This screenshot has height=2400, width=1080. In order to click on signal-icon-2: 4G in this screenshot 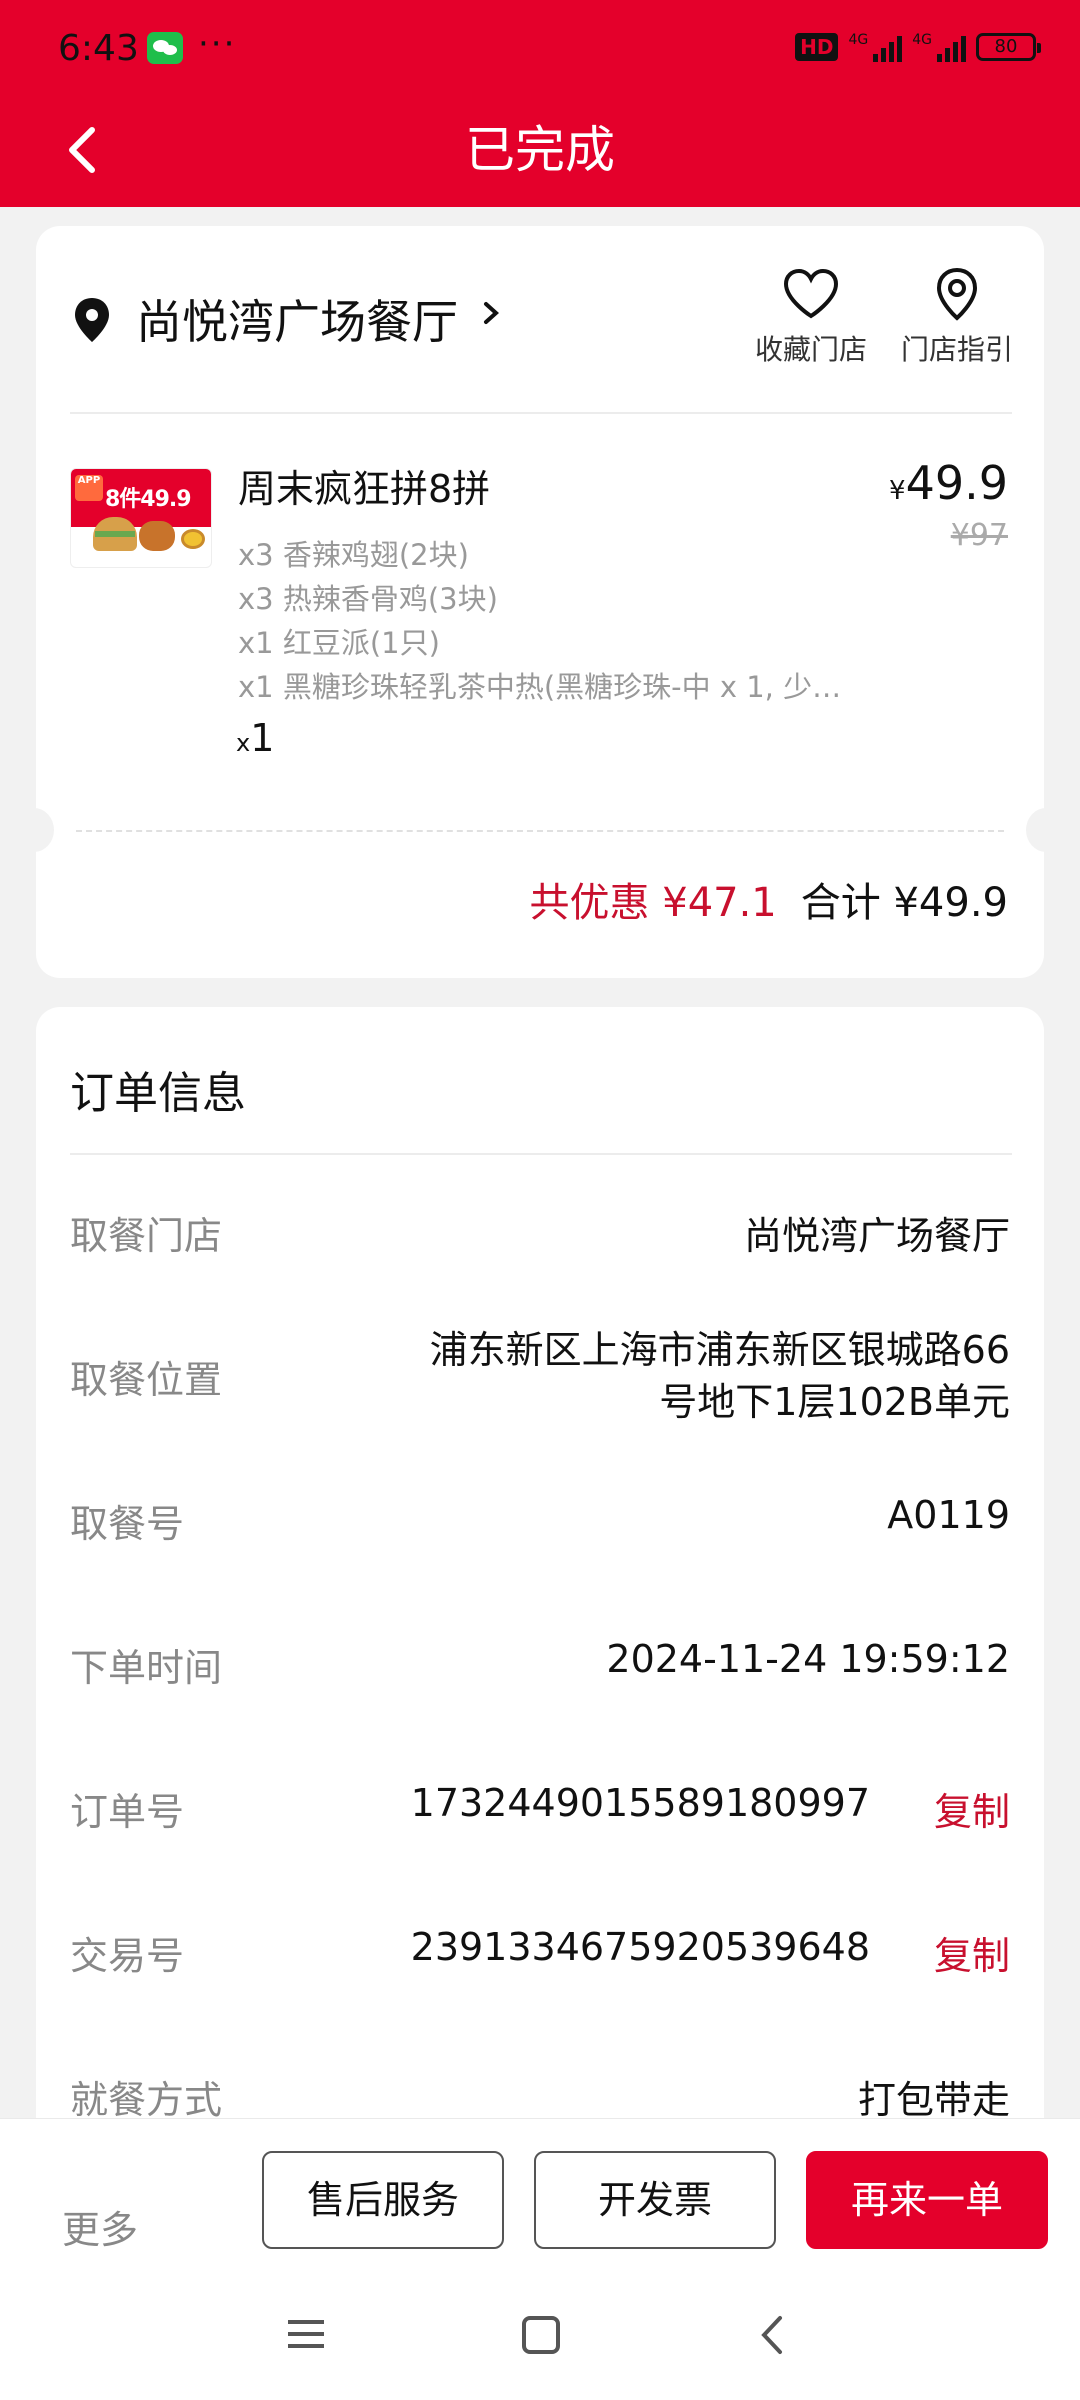, I will do `click(939, 47)`.